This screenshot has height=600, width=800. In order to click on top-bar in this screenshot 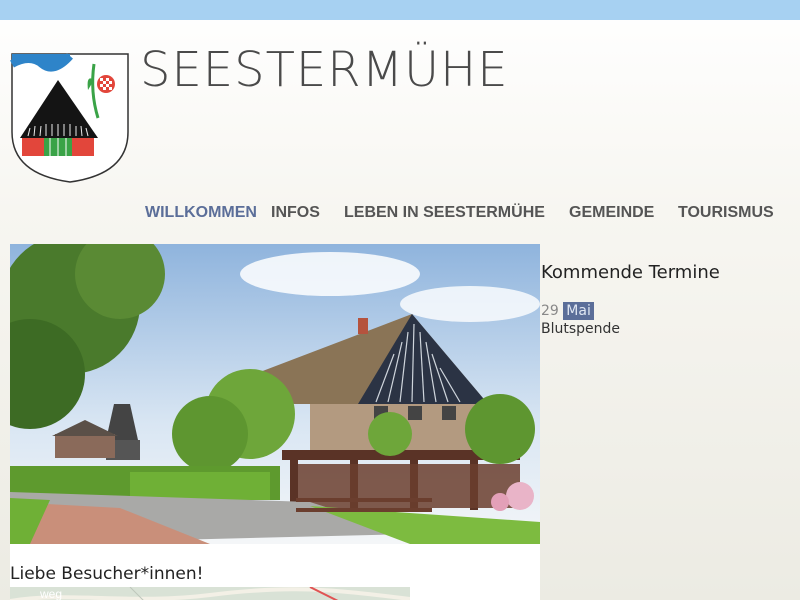, I will do `click(400, 10)`.